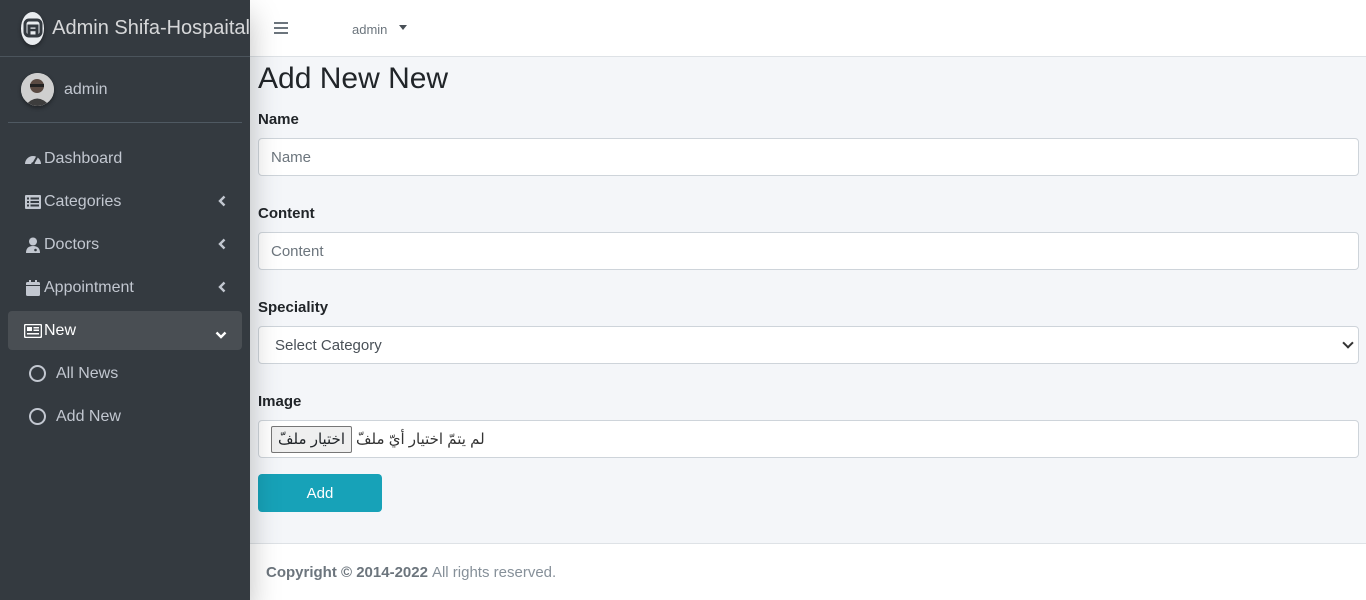 This screenshot has height=600, width=1366. What do you see at coordinates (83, 158) in the screenshot?
I see `sidebar-item-label: Dashboard` at bounding box center [83, 158].